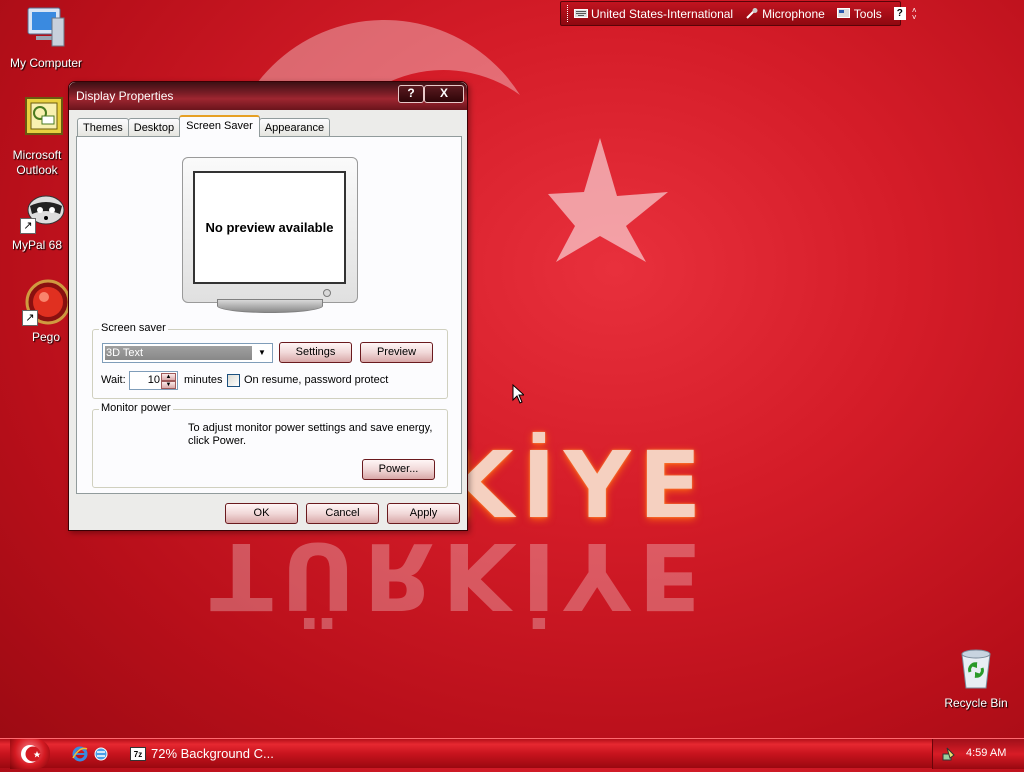  I want to click on chevron-down-icon: ▼, so click(262, 353).